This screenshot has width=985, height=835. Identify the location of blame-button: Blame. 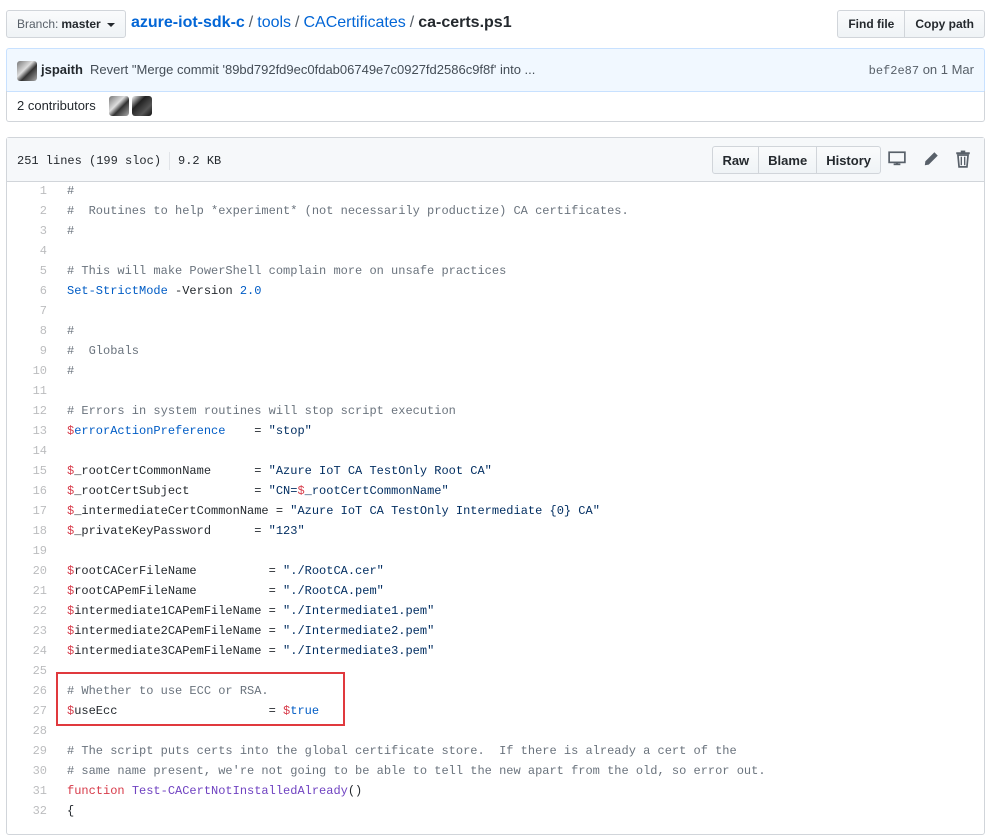
(788, 160).